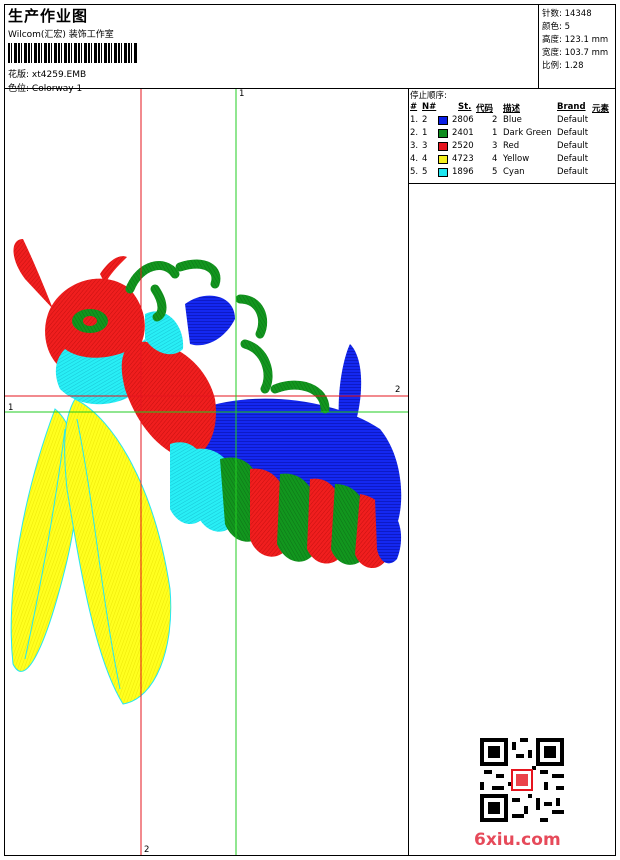  I want to click on stop-row: 1. 2 2806 2 Blue Default, so click(513, 121).